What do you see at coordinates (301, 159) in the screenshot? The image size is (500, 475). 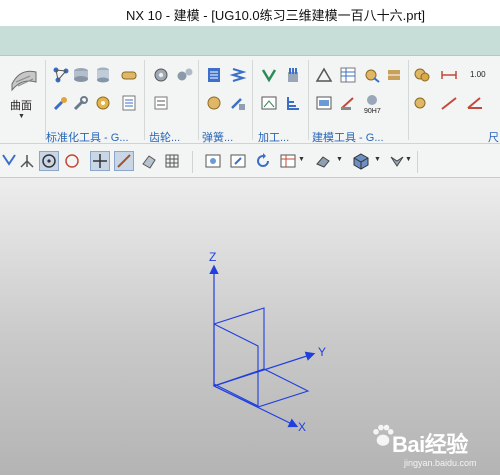 I see `orient-dropdown-icon: ▼` at bounding box center [301, 159].